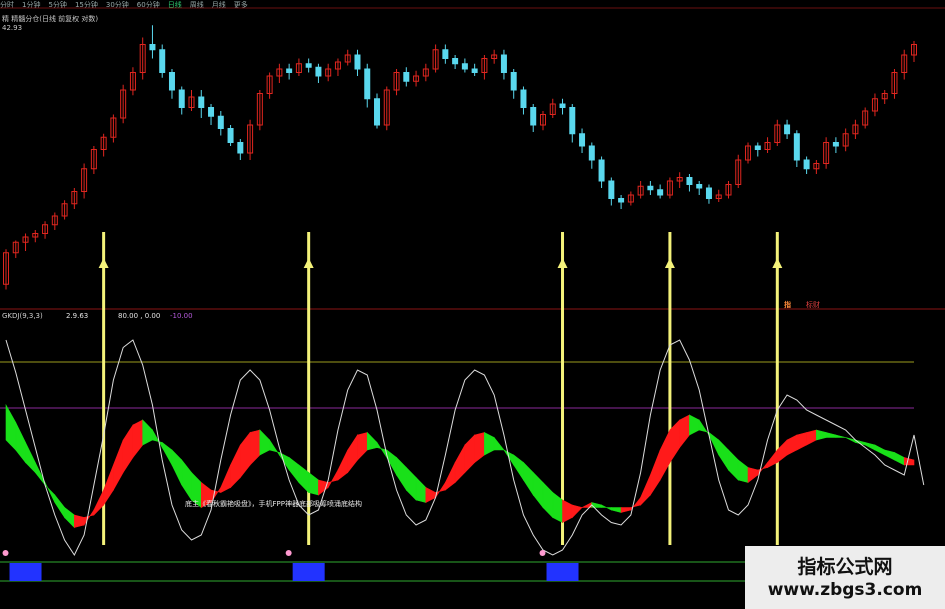 Image resolution: width=945 pixels, height=609 pixels. I want to click on indicator-tag-2: 标财, so click(813, 305).